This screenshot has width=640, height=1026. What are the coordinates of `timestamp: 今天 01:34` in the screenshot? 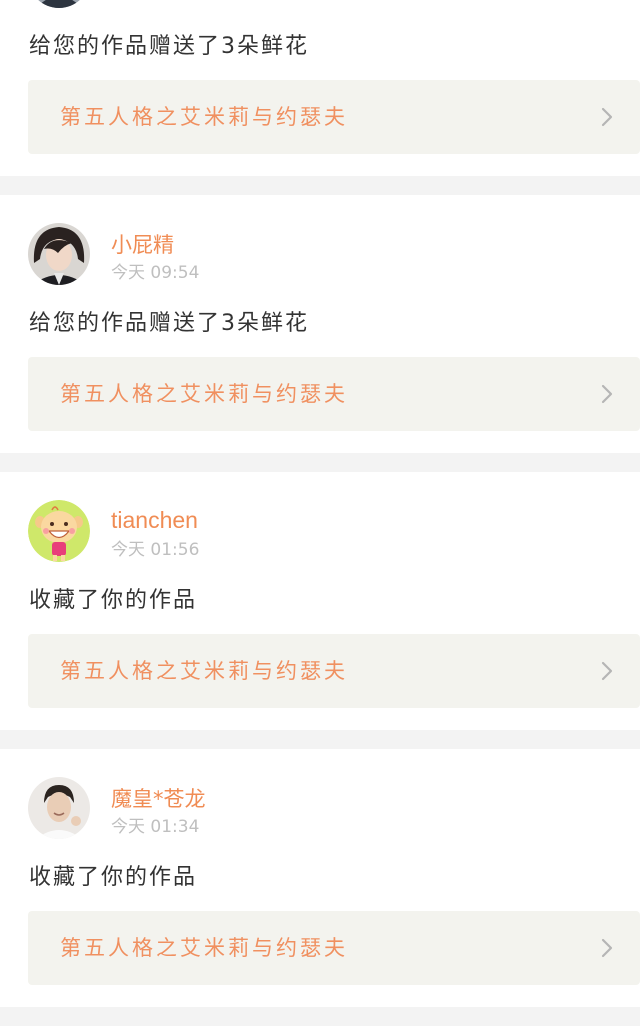 It's located at (155, 827).